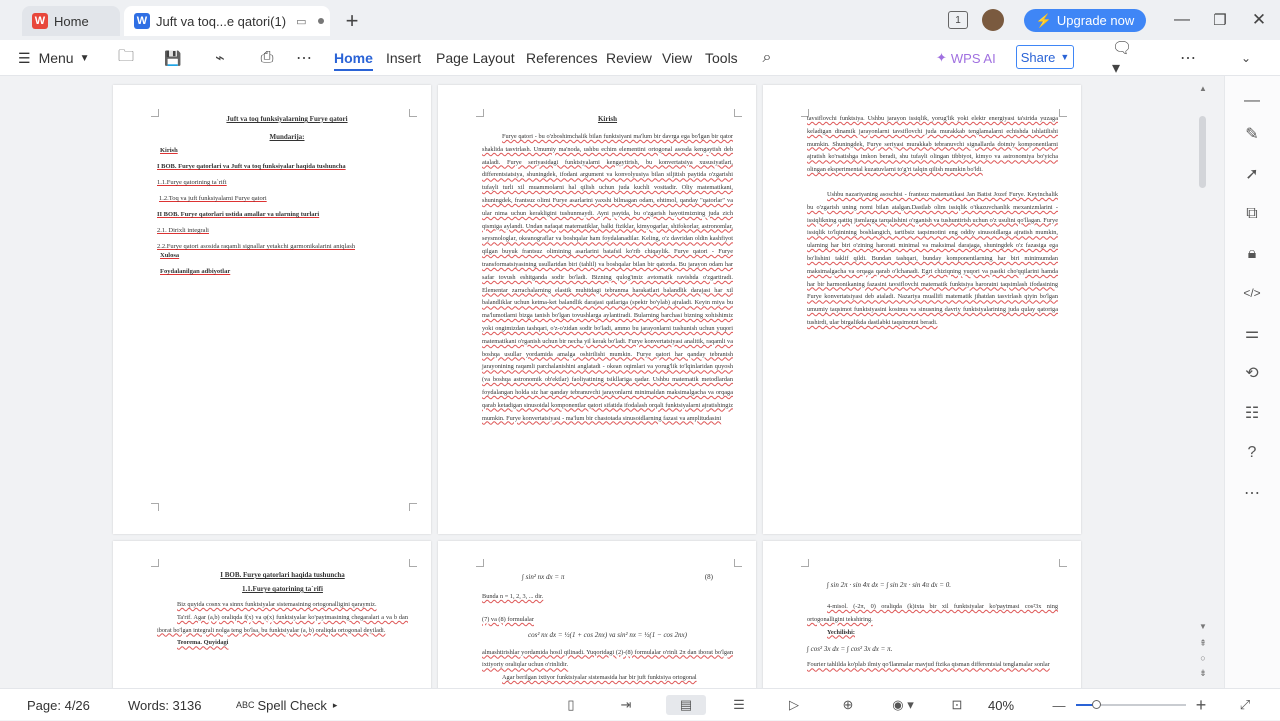  Describe the element at coordinates (1252, 174) in the screenshot. I see `select-arrow-icon: ➚` at that location.